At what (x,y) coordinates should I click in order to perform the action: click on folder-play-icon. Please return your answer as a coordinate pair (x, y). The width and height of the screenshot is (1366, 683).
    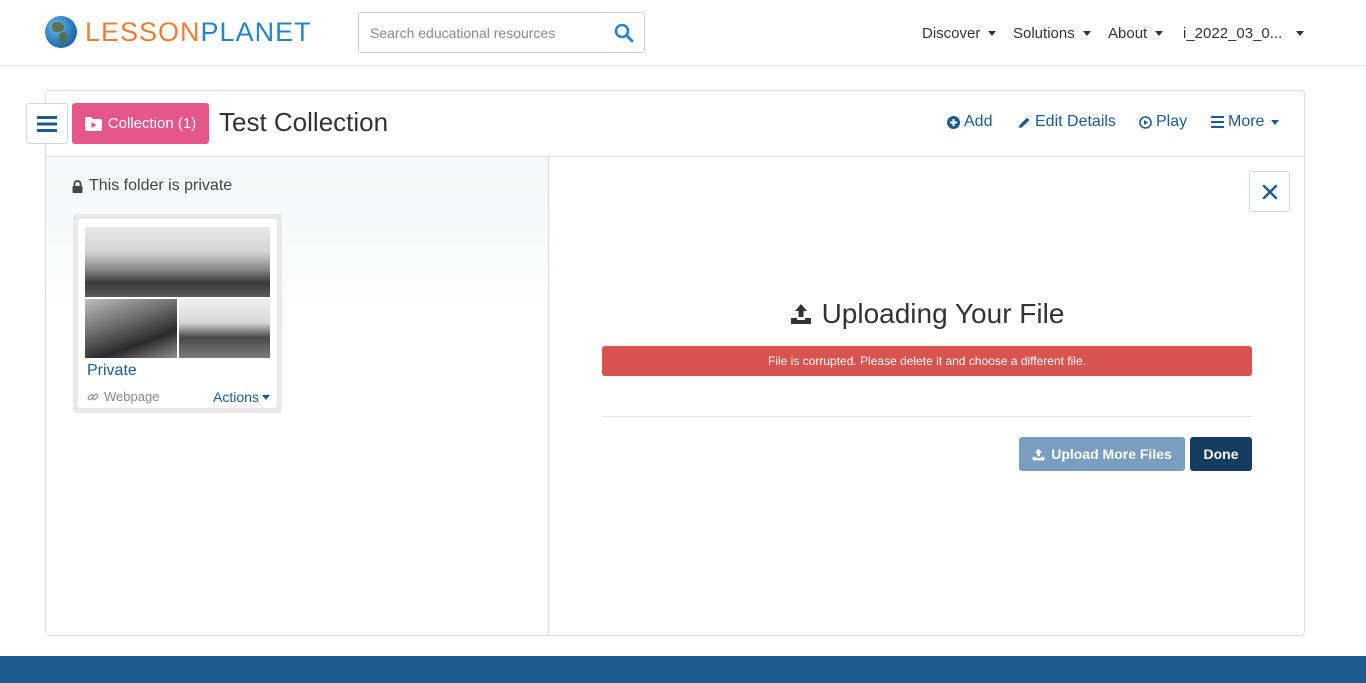
    Looking at the image, I should click on (93, 123).